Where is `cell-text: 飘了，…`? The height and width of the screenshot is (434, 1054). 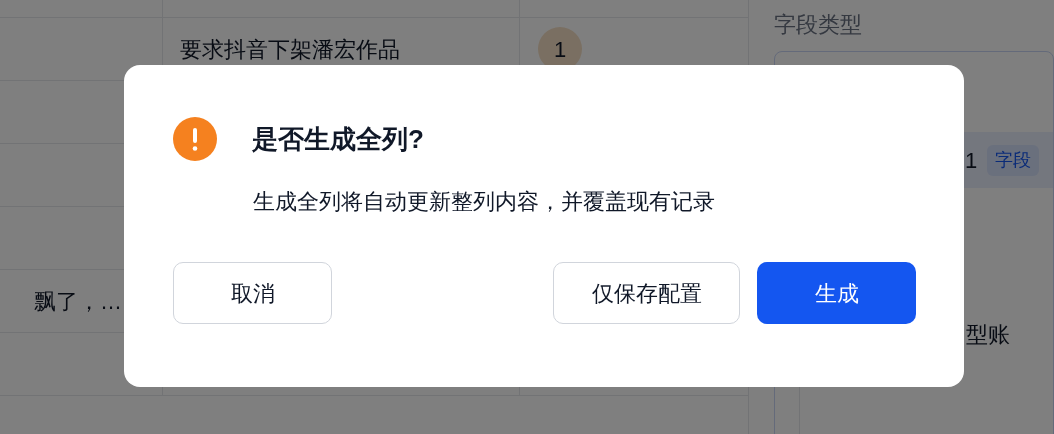 cell-text: 飘了，… is located at coordinates (78, 301).